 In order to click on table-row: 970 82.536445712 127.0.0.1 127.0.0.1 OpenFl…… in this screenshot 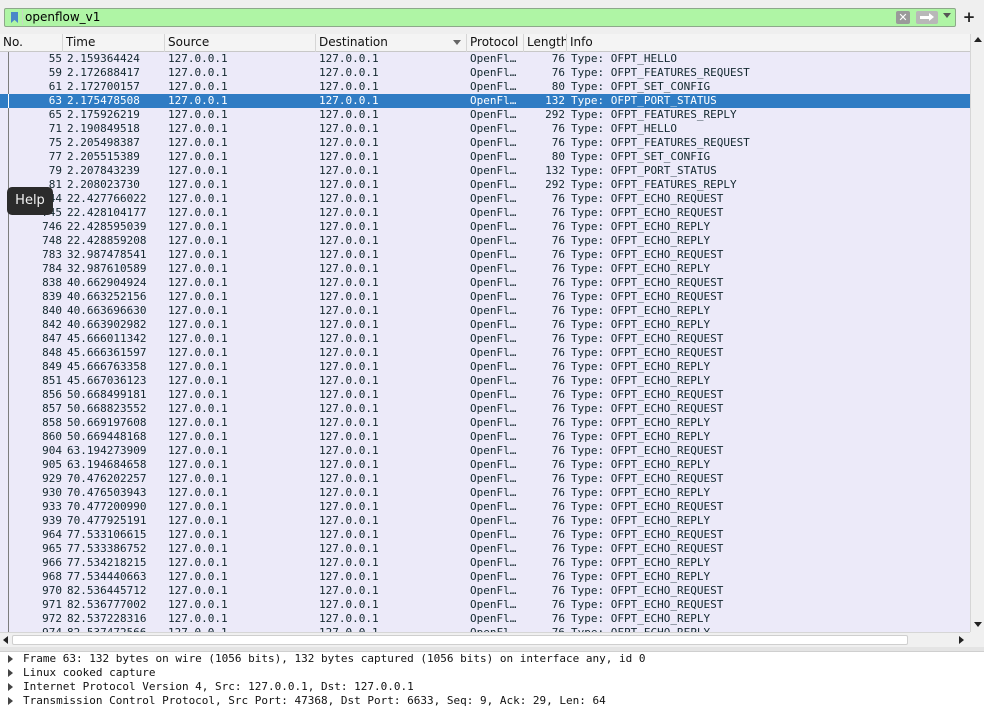, I will do `click(485, 591)`.